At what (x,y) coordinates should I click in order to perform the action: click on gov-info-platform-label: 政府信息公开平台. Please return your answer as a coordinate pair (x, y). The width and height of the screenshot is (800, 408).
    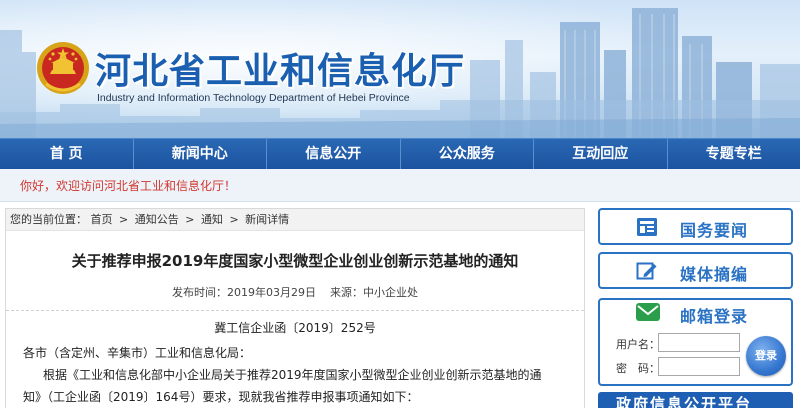
    Looking at the image, I should click on (684, 401).